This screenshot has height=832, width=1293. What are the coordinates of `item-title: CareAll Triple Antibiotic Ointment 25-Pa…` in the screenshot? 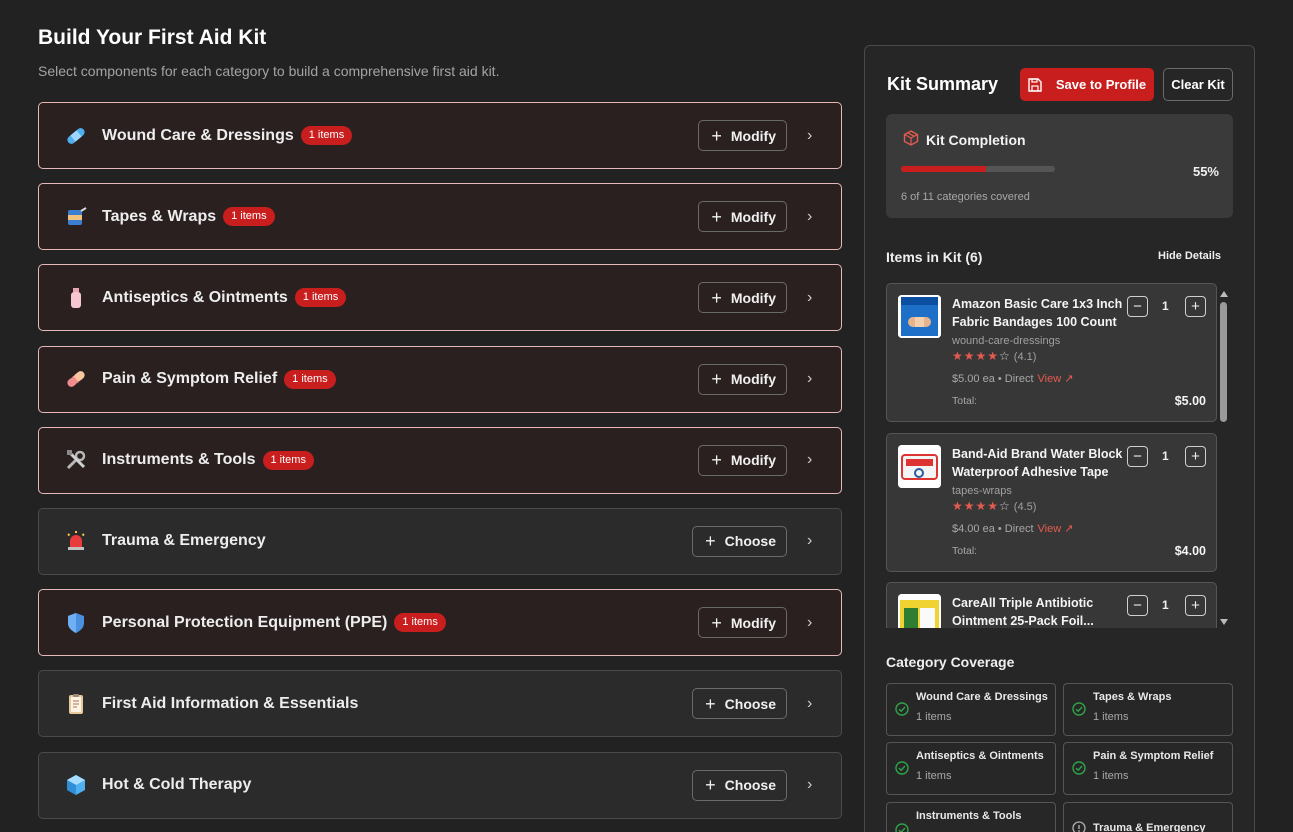 It's located at (1023, 612).